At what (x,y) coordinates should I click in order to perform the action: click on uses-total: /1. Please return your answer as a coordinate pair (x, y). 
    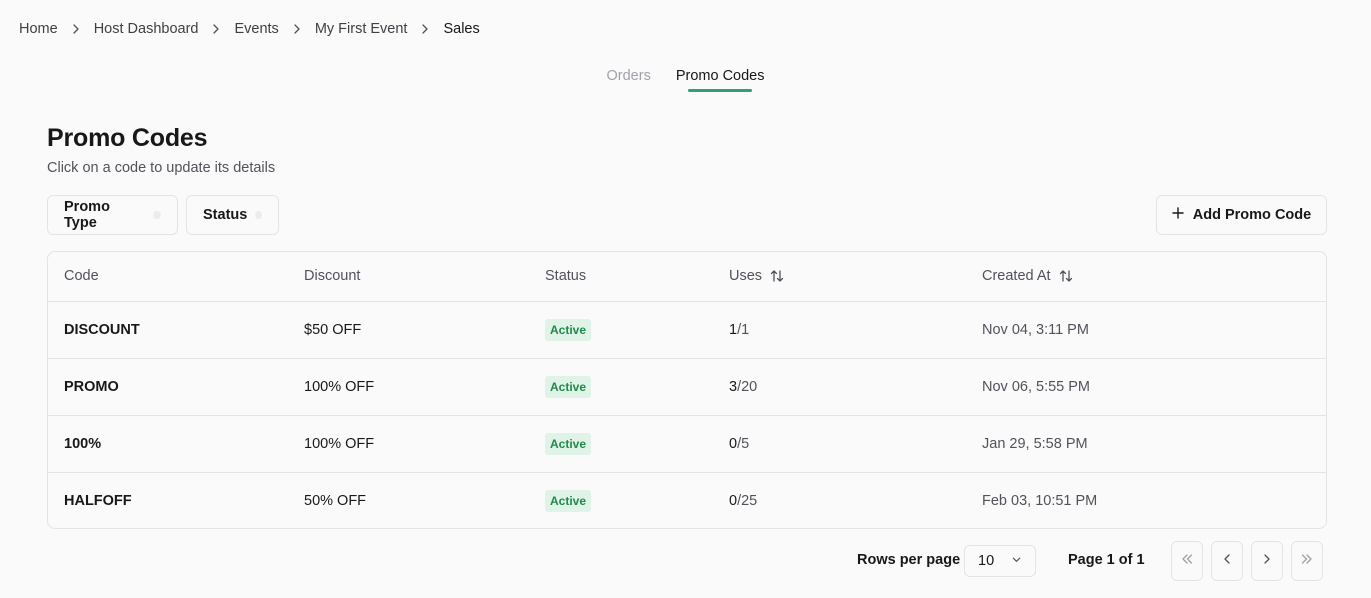
    Looking at the image, I should click on (743, 329).